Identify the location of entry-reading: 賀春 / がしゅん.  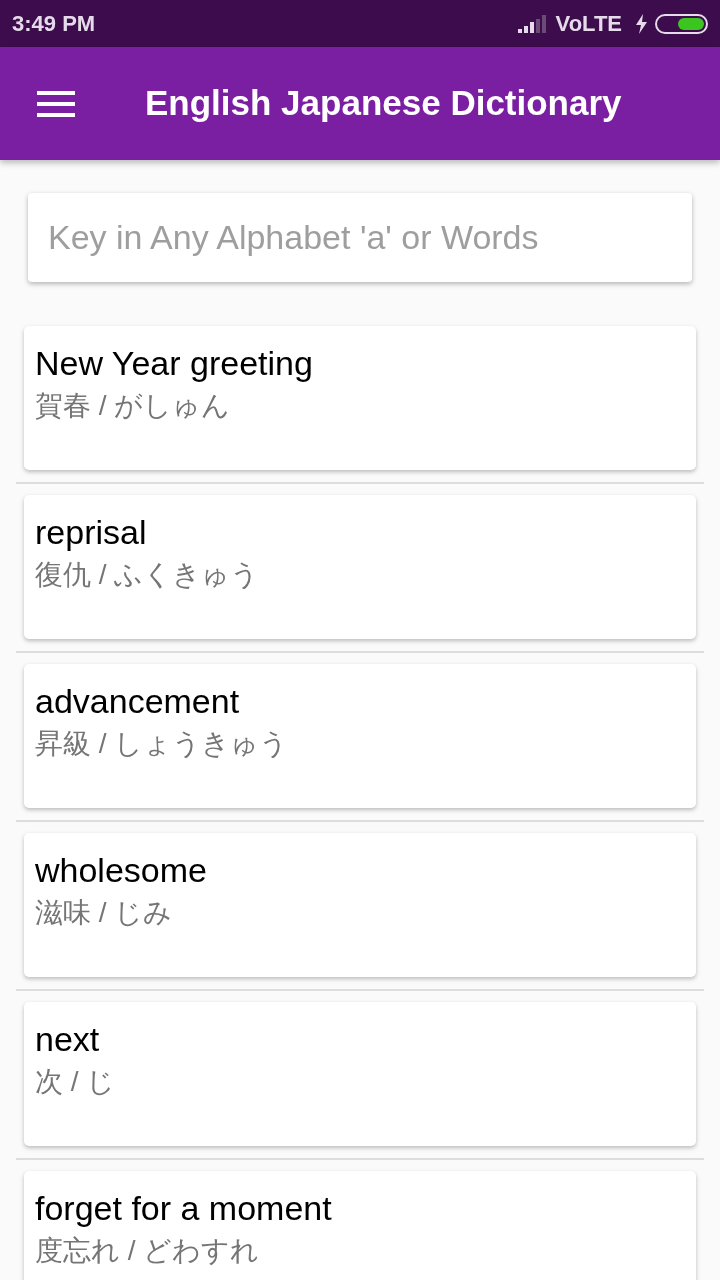
(133, 406).